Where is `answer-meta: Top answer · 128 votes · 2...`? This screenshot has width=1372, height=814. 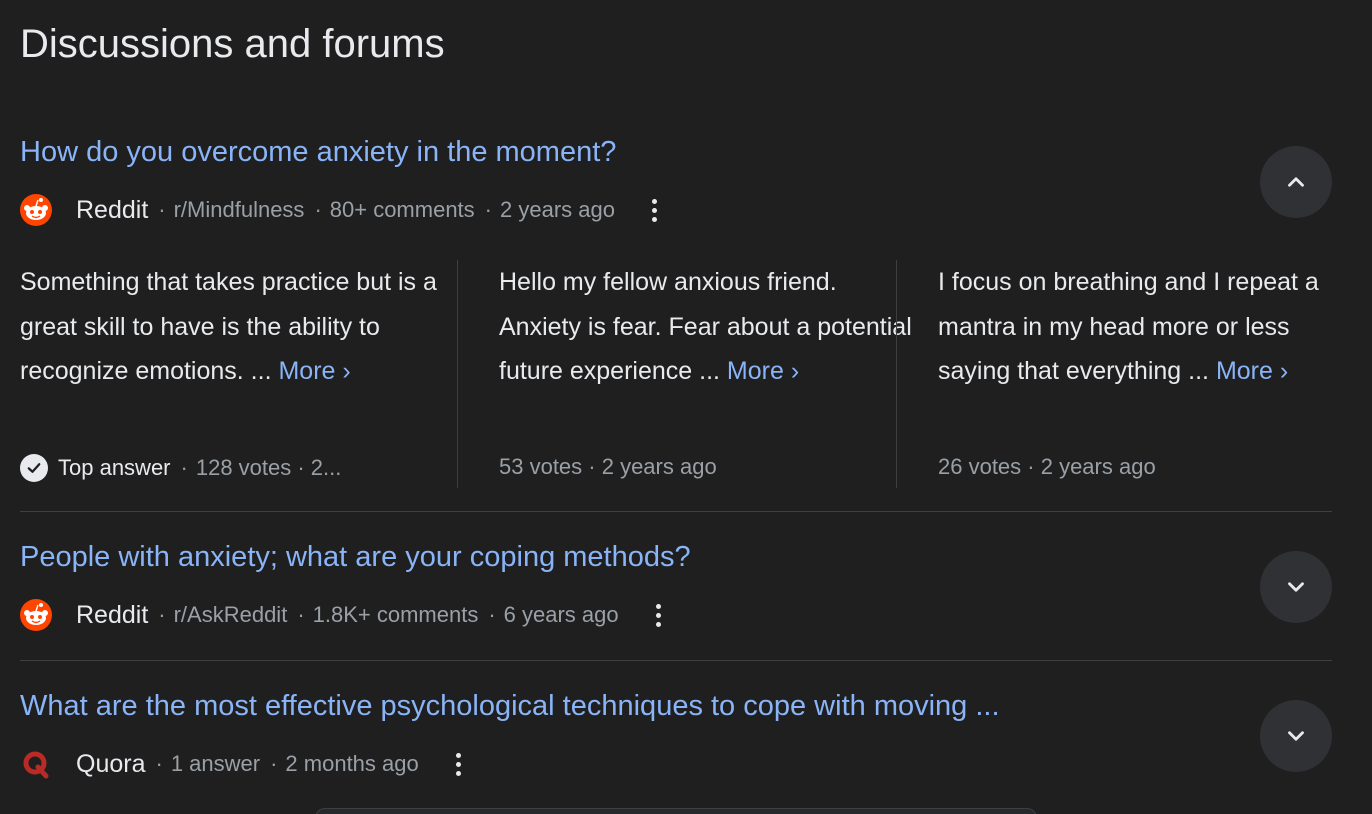 answer-meta: Top answer · 128 votes · 2... is located at coordinates (180, 468).